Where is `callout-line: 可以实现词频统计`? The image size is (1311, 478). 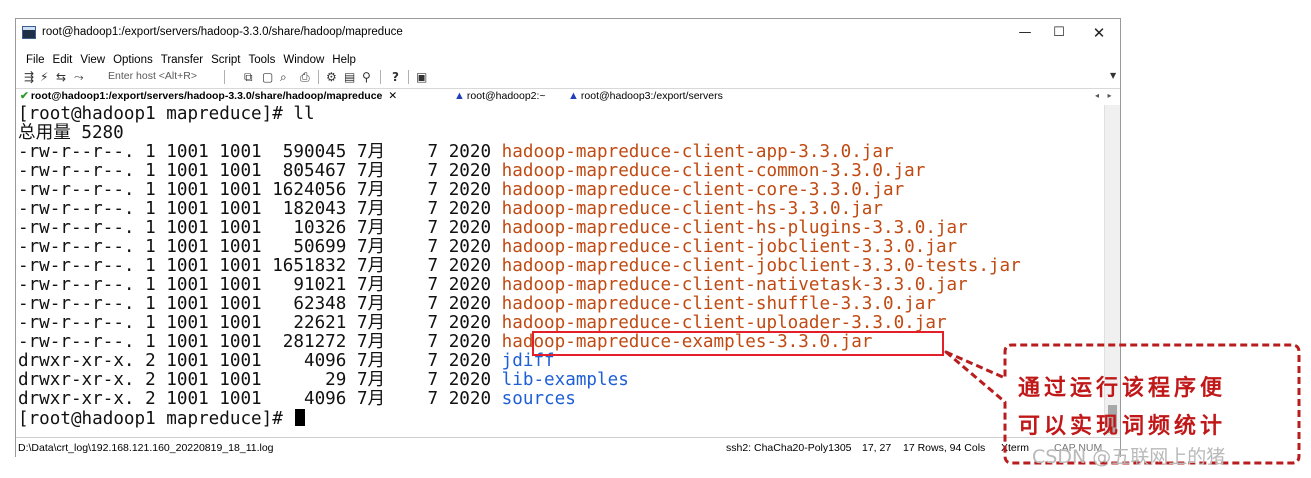 callout-line: 可以实现词频统计 is located at coordinates (1122, 426).